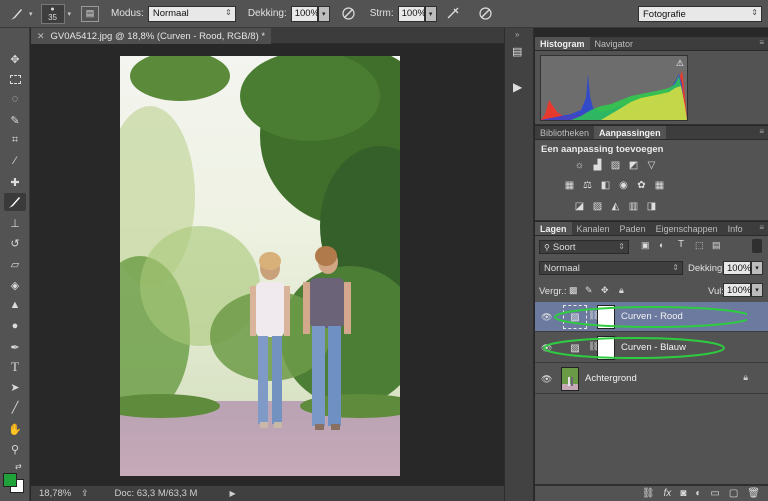 The width and height of the screenshot is (768, 501). I want to click on workspace-select: Fotografie ⇕, so click(700, 14).